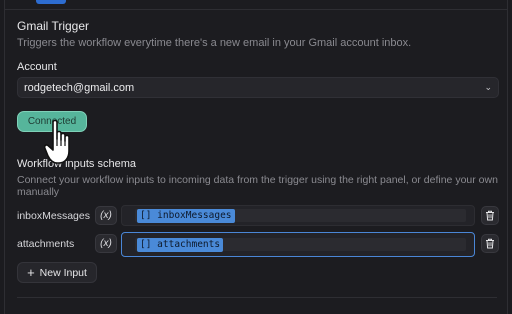 This screenshot has width=512, height=314. I want to click on account-label: Account, so click(37, 67).